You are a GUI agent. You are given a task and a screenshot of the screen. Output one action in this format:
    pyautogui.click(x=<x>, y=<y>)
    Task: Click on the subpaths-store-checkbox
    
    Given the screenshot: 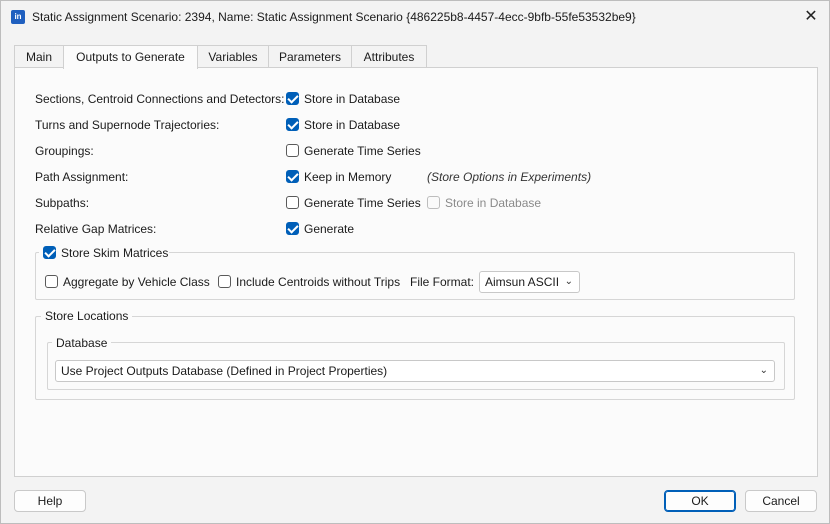 What is the action you would take?
    pyautogui.click(x=433, y=202)
    